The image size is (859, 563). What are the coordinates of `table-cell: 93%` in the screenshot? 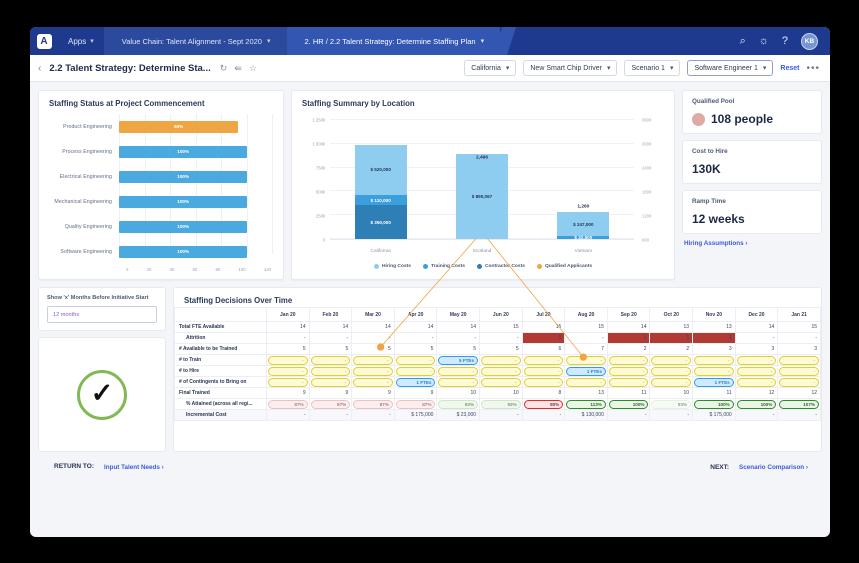 It's located at (671, 404).